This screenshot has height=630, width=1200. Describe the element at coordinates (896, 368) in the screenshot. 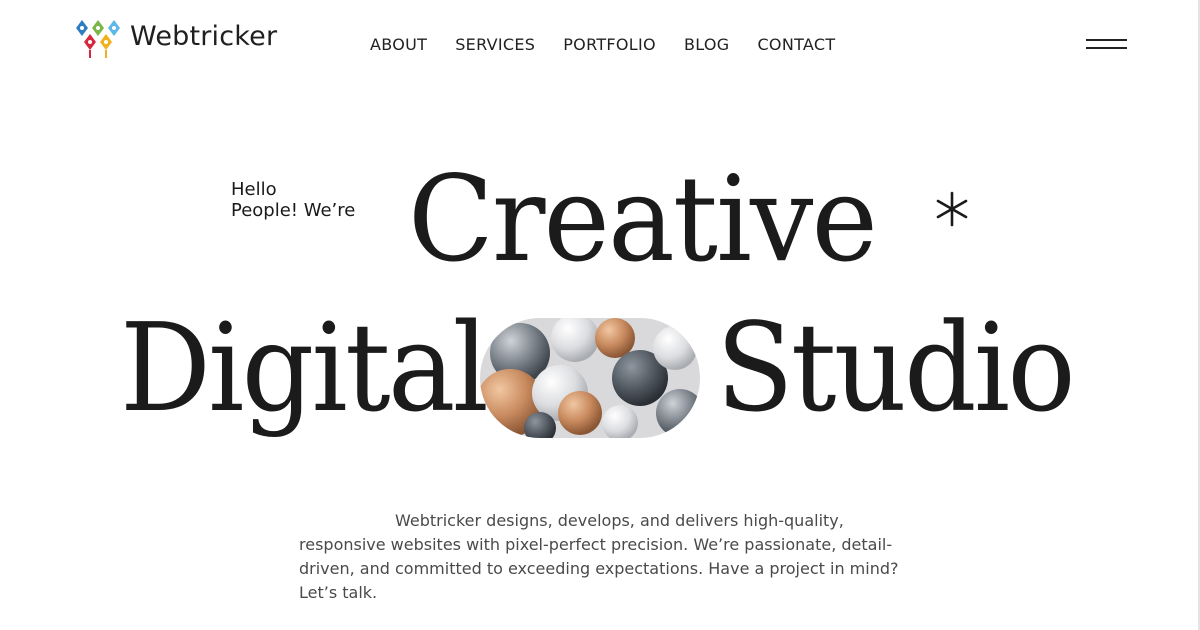

I see `hero-word-studio: Studio` at that location.